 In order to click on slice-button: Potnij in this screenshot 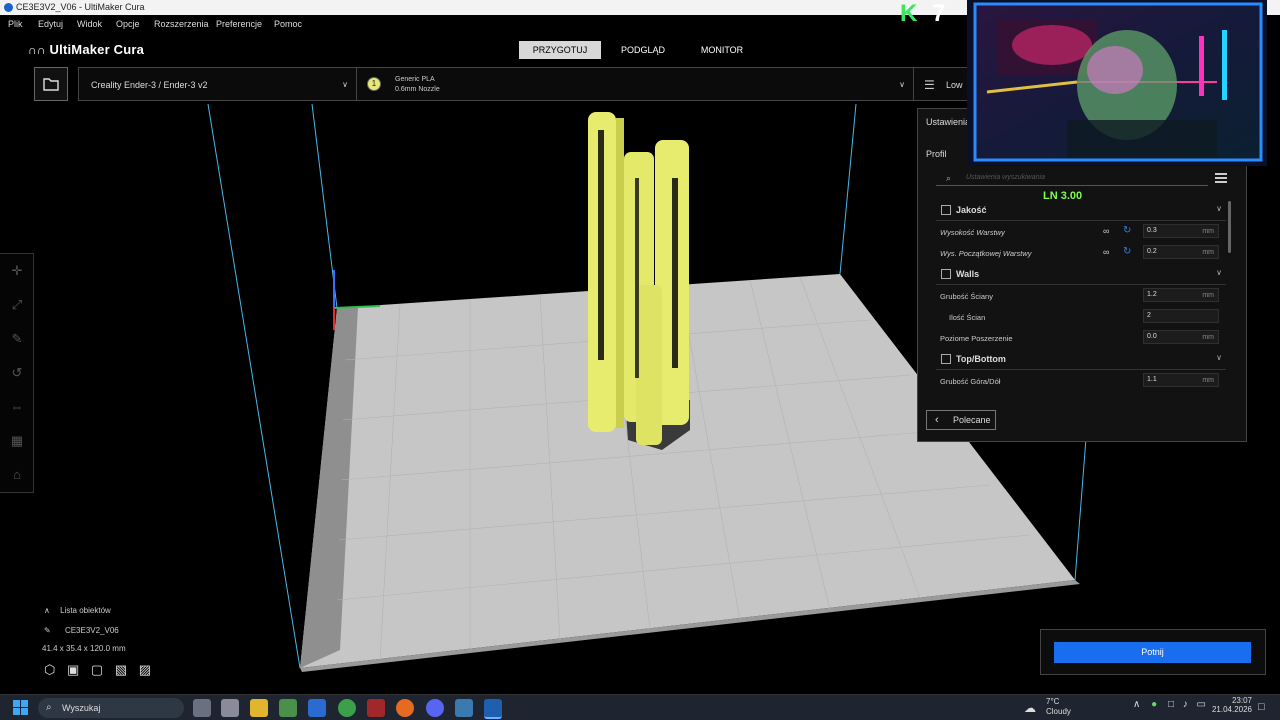, I will do `click(1152, 652)`.